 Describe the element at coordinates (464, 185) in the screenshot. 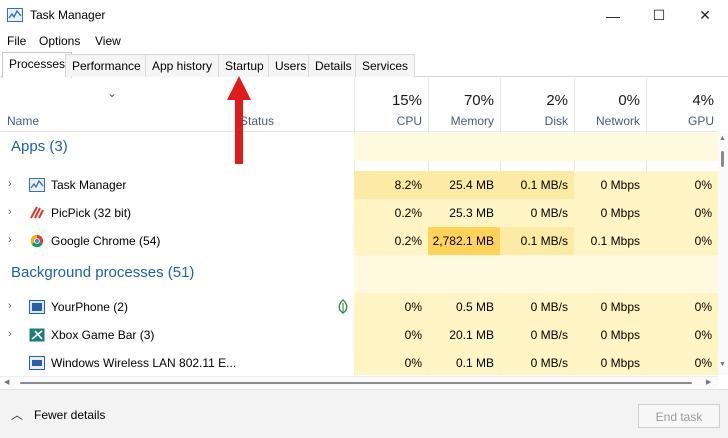

I see `memory-cell: 25.4 MB` at that location.